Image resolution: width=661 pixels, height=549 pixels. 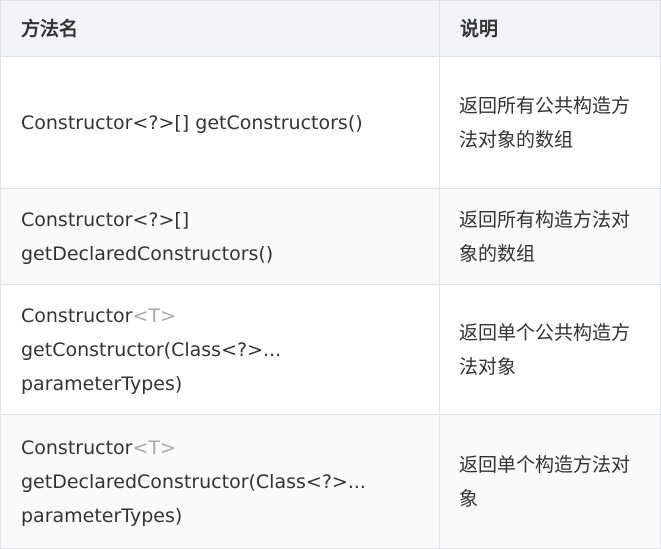 I want to click on description-cell: 返回所有构造方法对象的数组, so click(x=550, y=236).